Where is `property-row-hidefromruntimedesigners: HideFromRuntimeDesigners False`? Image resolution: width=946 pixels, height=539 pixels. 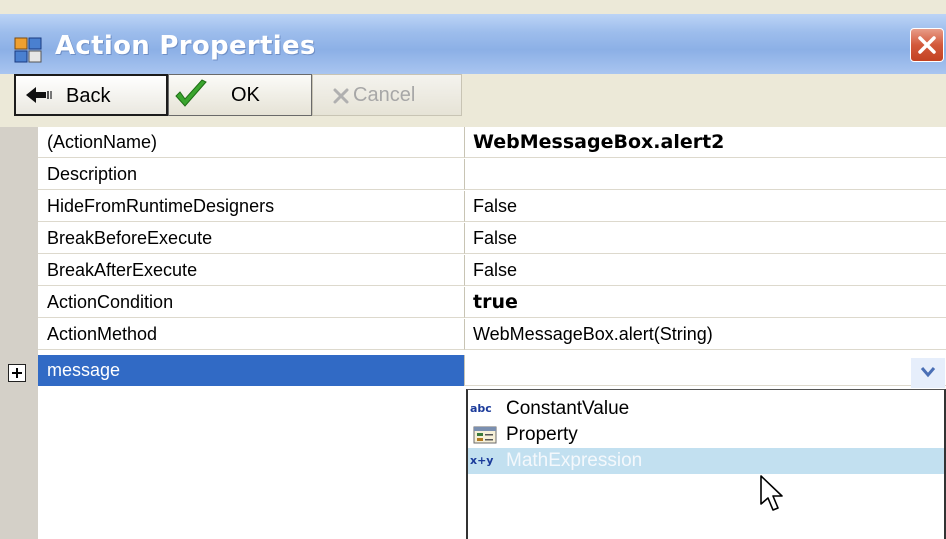
property-row-hidefromruntimedesigners: HideFromRuntimeDesigners False is located at coordinates (492, 207).